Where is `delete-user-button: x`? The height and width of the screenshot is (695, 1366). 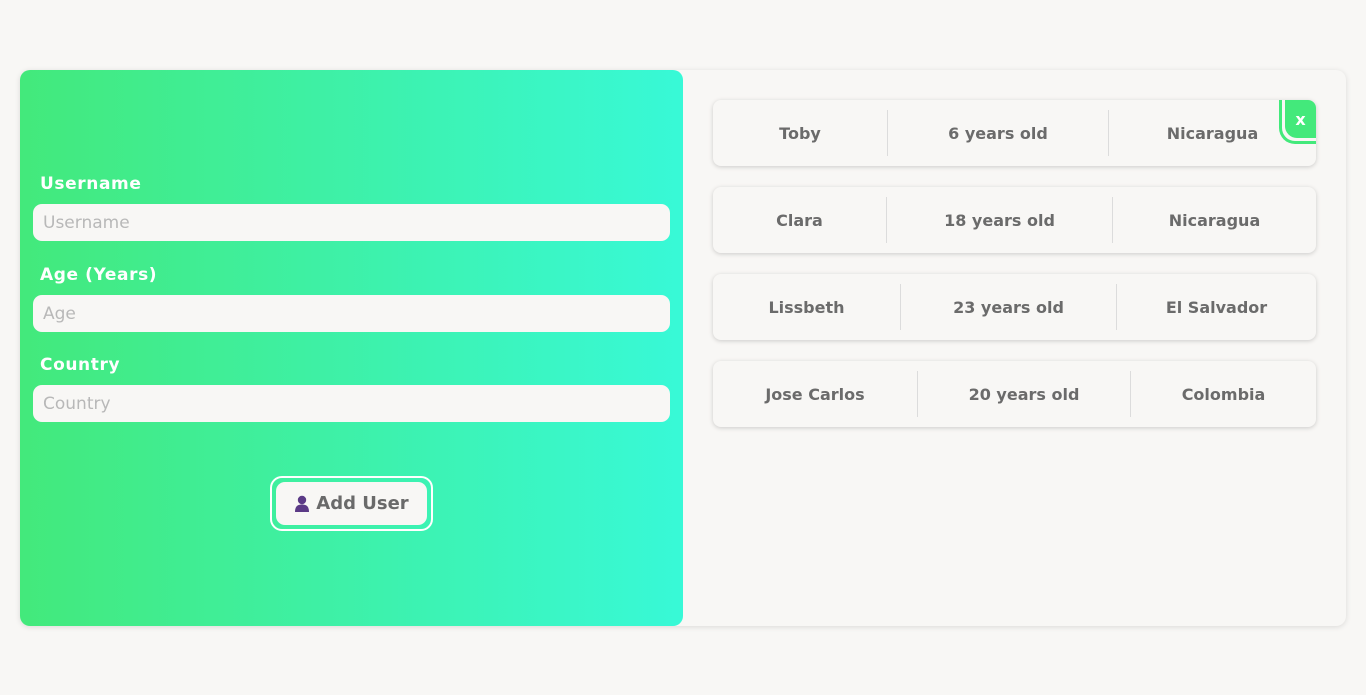 delete-user-button: x is located at coordinates (1300, 119).